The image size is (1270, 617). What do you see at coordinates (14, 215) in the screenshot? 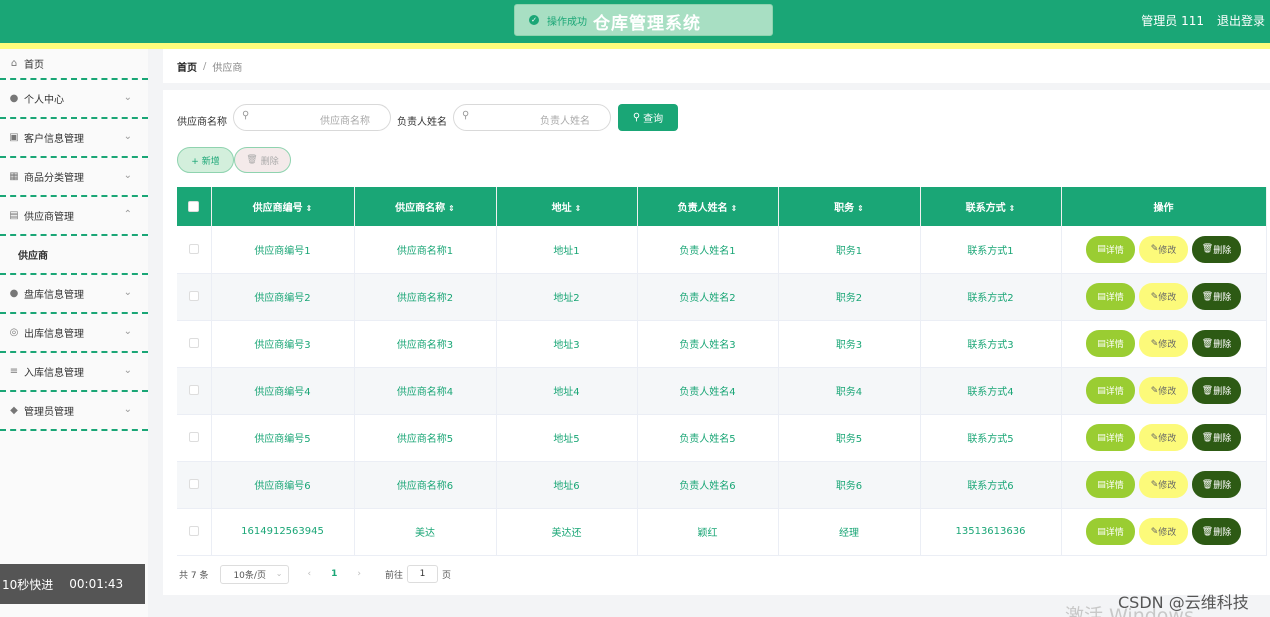
I see `document-icon: ▤` at bounding box center [14, 215].